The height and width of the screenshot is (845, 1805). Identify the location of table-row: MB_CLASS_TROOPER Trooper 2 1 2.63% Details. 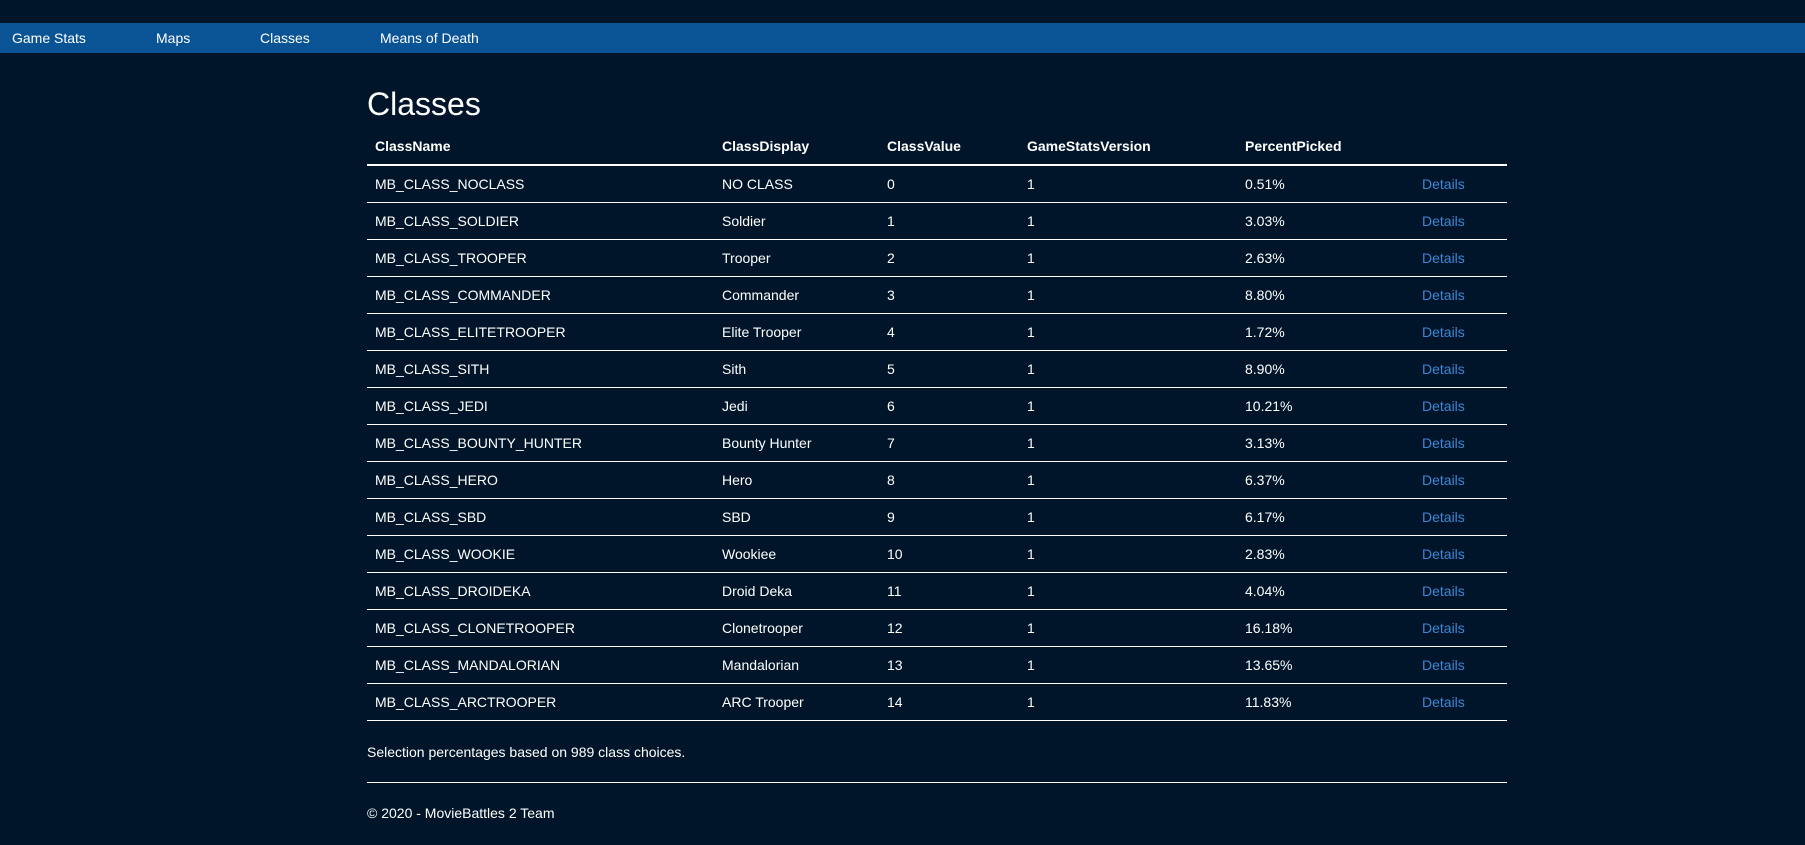
(937, 258).